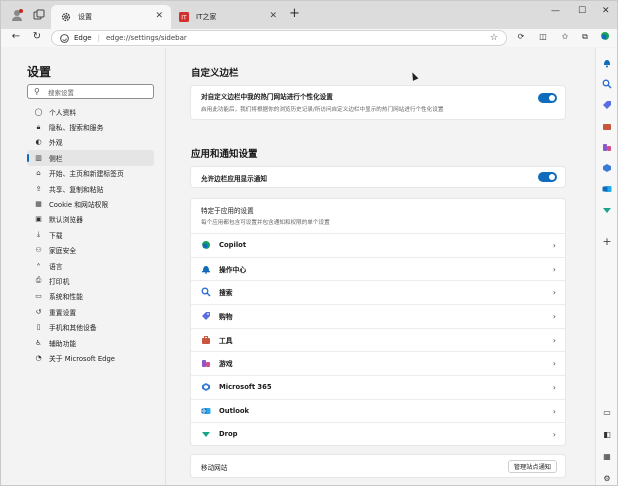 This screenshot has width=618, height=486. I want to click on notify-toggle, so click(547, 177).